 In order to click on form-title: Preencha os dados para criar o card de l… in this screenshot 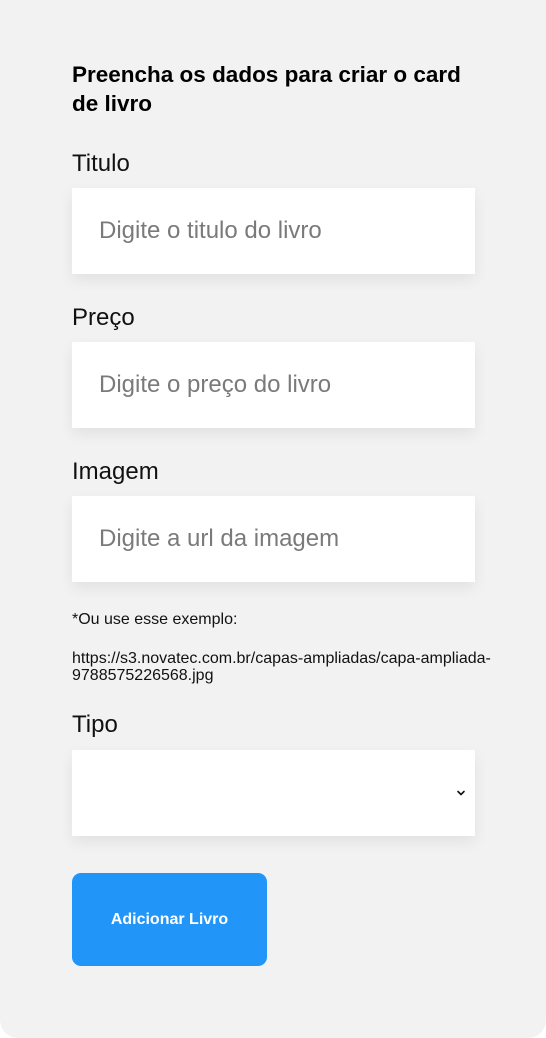, I will do `click(266, 89)`.